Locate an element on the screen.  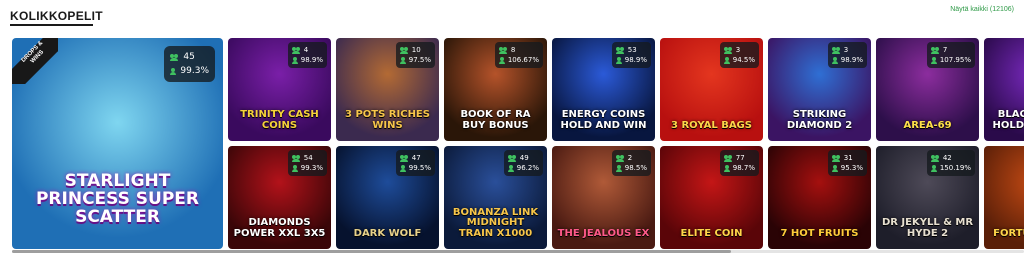
game-name: 3 Pots Riches Wins is located at coordinates (387, 120).